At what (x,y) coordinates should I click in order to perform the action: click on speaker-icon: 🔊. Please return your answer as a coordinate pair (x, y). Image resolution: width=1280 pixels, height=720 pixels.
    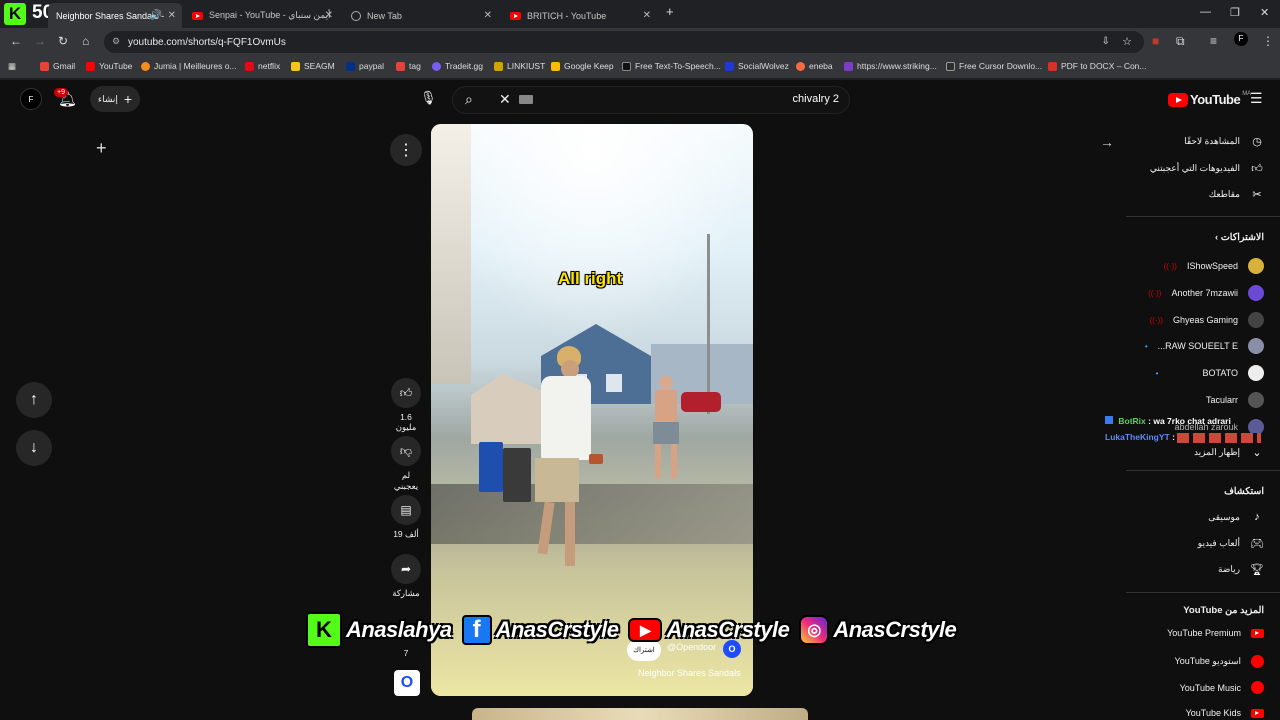
    Looking at the image, I should click on (156, 15).